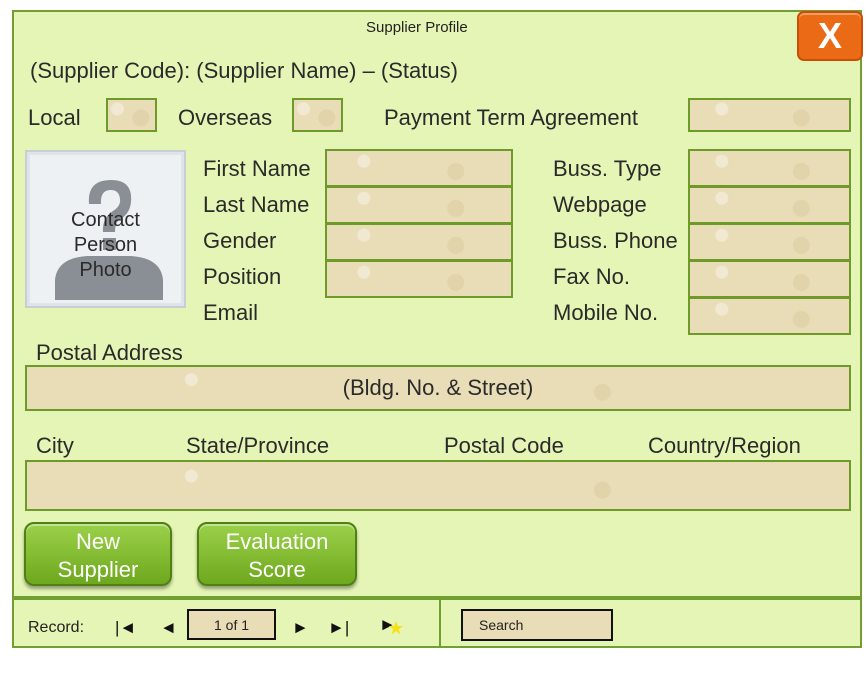  I want to click on webpage-label: Webpage, so click(600, 204).